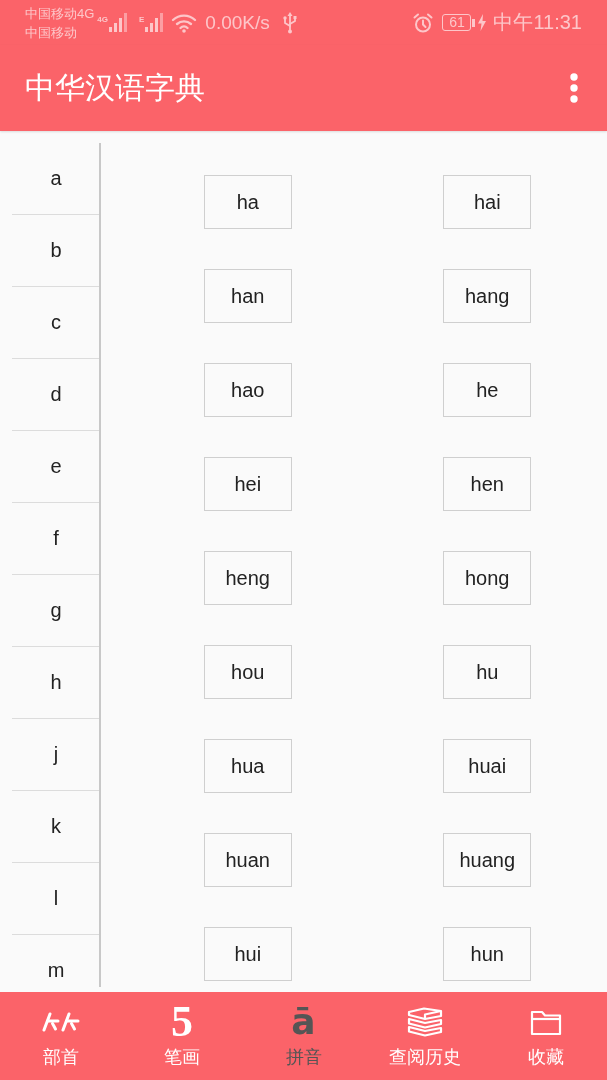  I want to click on syllable-button: hei, so click(247, 484).